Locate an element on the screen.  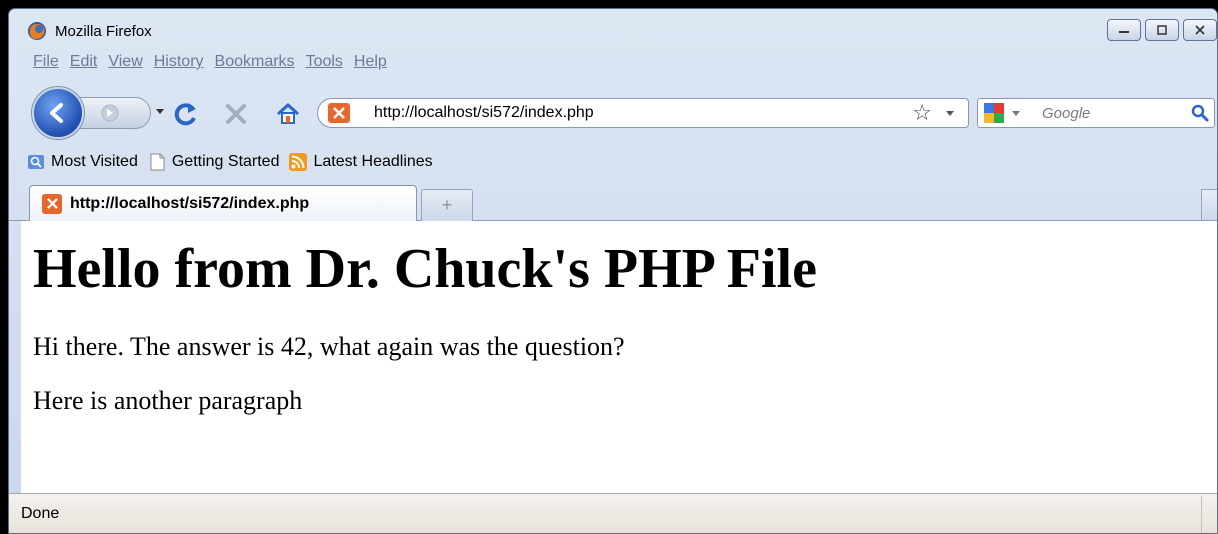
status-text: Done is located at coordinates (40, 513).